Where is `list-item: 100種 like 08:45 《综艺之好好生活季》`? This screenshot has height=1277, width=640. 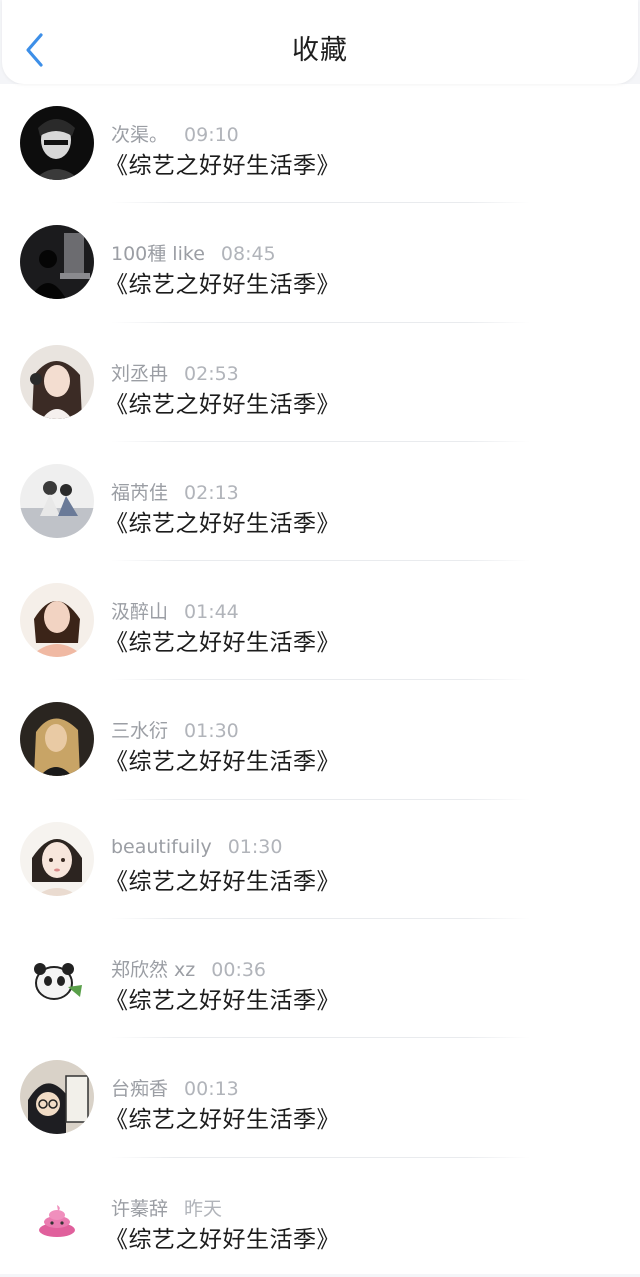
list-item: 100種 like 08:45 《综艺之好好生活季》 is located at coordinates (320, 263).